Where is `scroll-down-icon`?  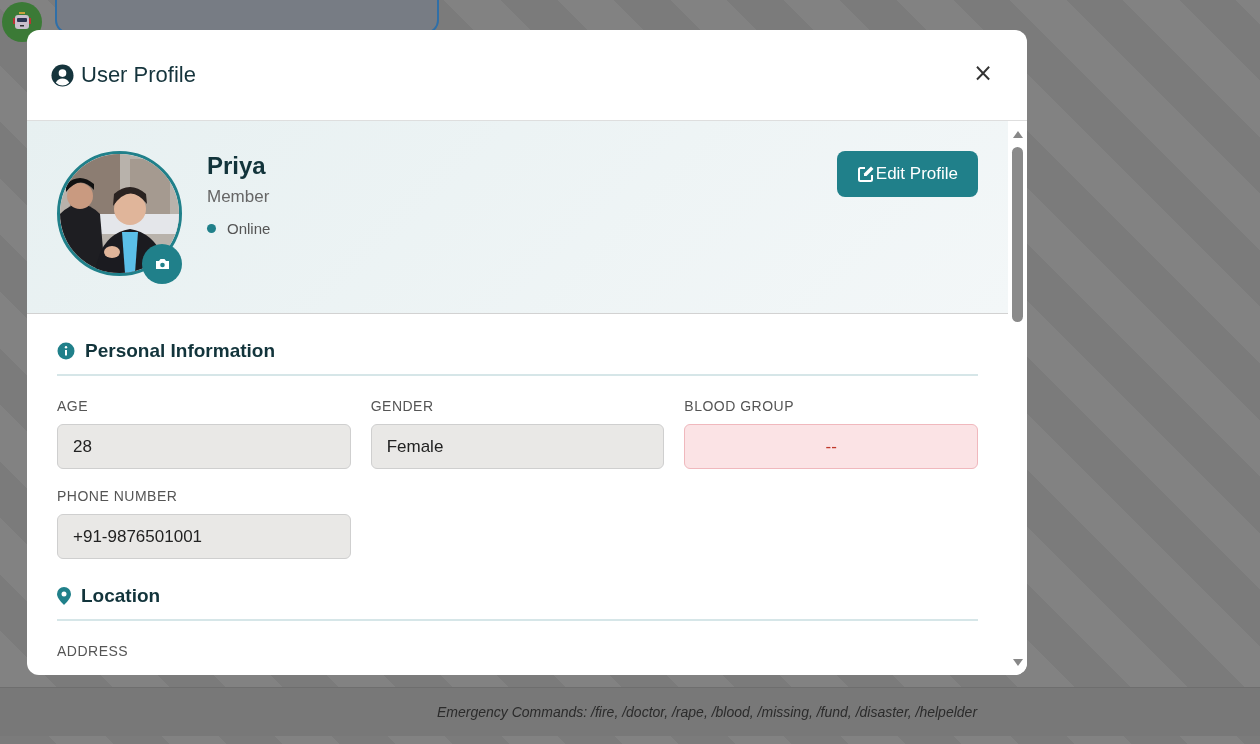
scroll-down-icon is located at coordinates (1017, 663).